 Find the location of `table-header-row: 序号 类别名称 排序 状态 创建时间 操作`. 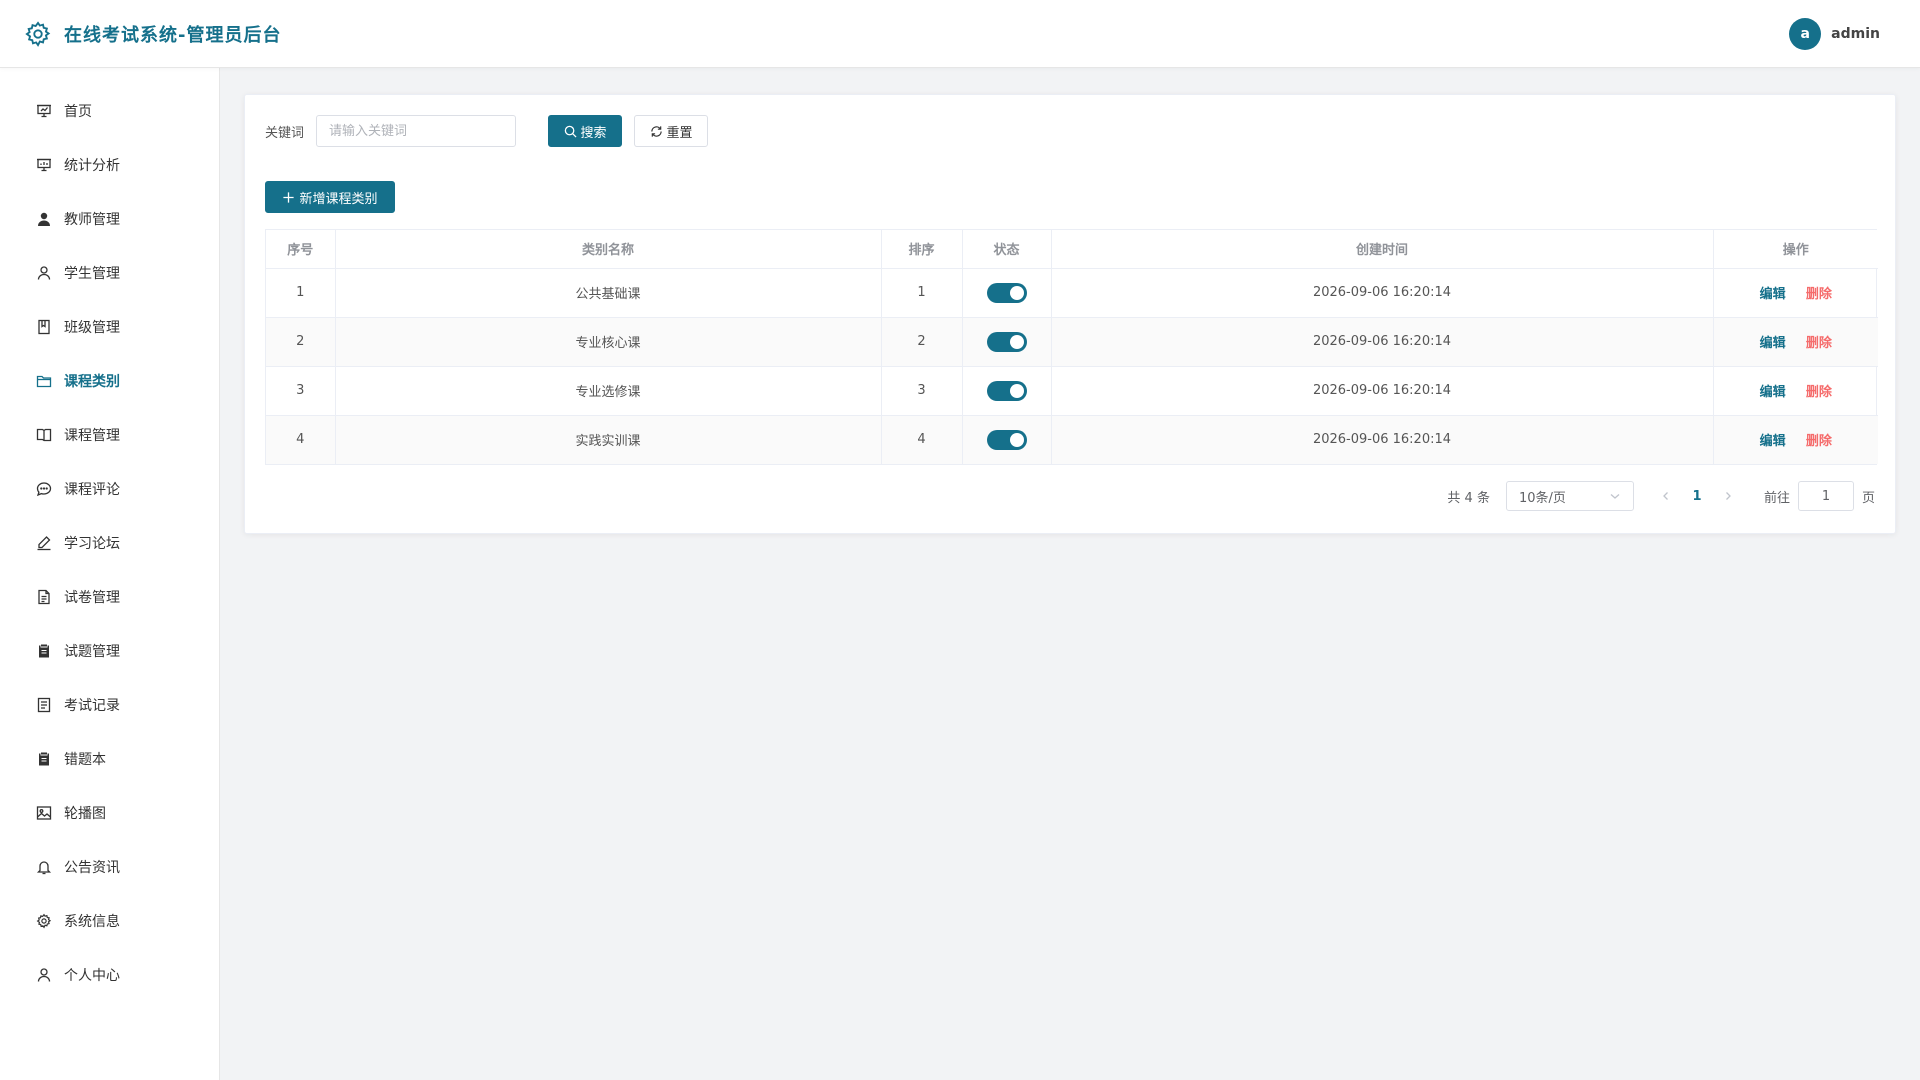

table-header-row: 序号 类别名称 排序 状态 创建时间 操作 is located at coordinates (1072, 249).